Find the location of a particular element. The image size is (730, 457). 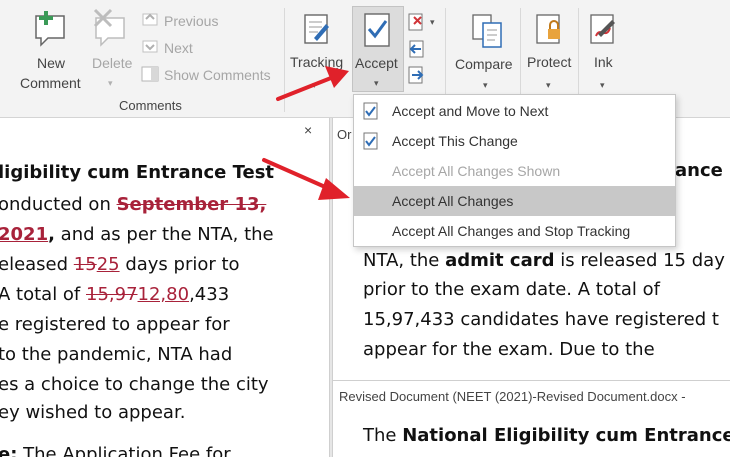

doc-text: is released 15 day is located at coordinates (639, 260).